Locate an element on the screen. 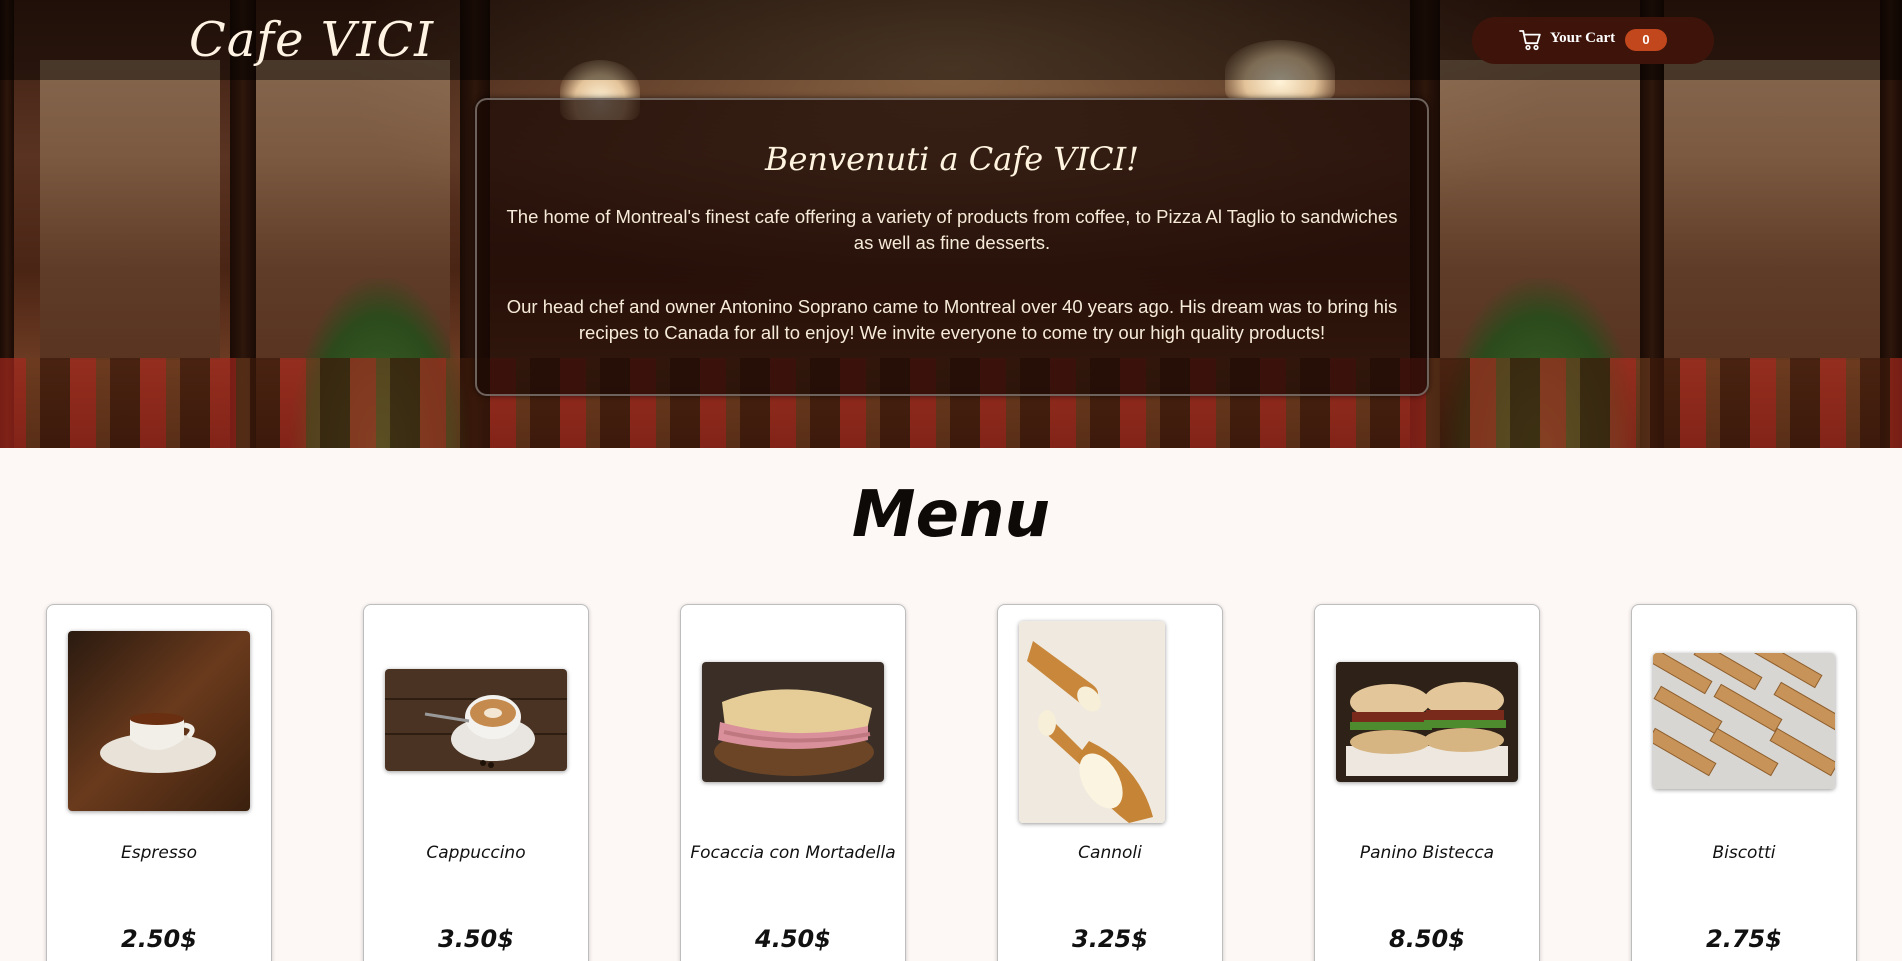  menu-item-price: 2.75$ is located at coordinates (1744, 939).